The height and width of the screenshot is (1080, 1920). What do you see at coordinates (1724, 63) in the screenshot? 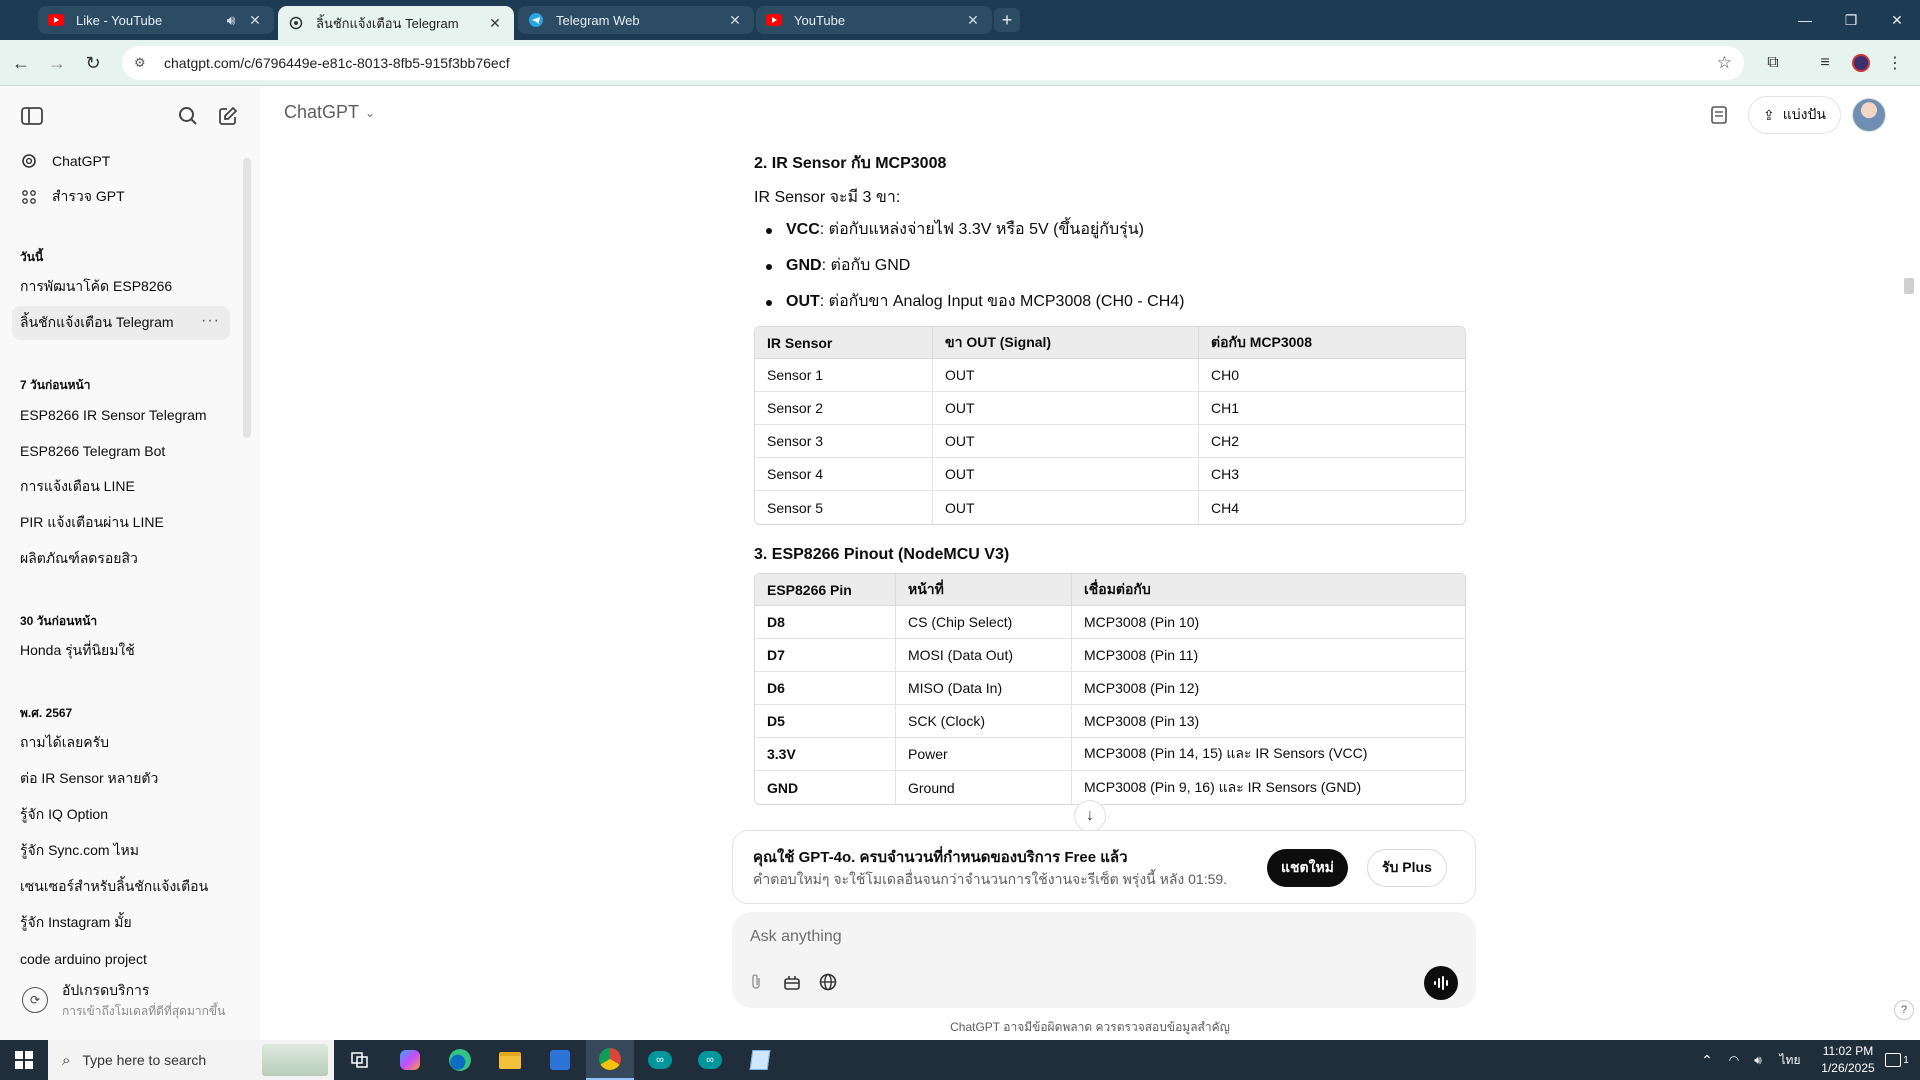
I see `bookmark-star-icon: ☆` at bounding box center [1724, 63].